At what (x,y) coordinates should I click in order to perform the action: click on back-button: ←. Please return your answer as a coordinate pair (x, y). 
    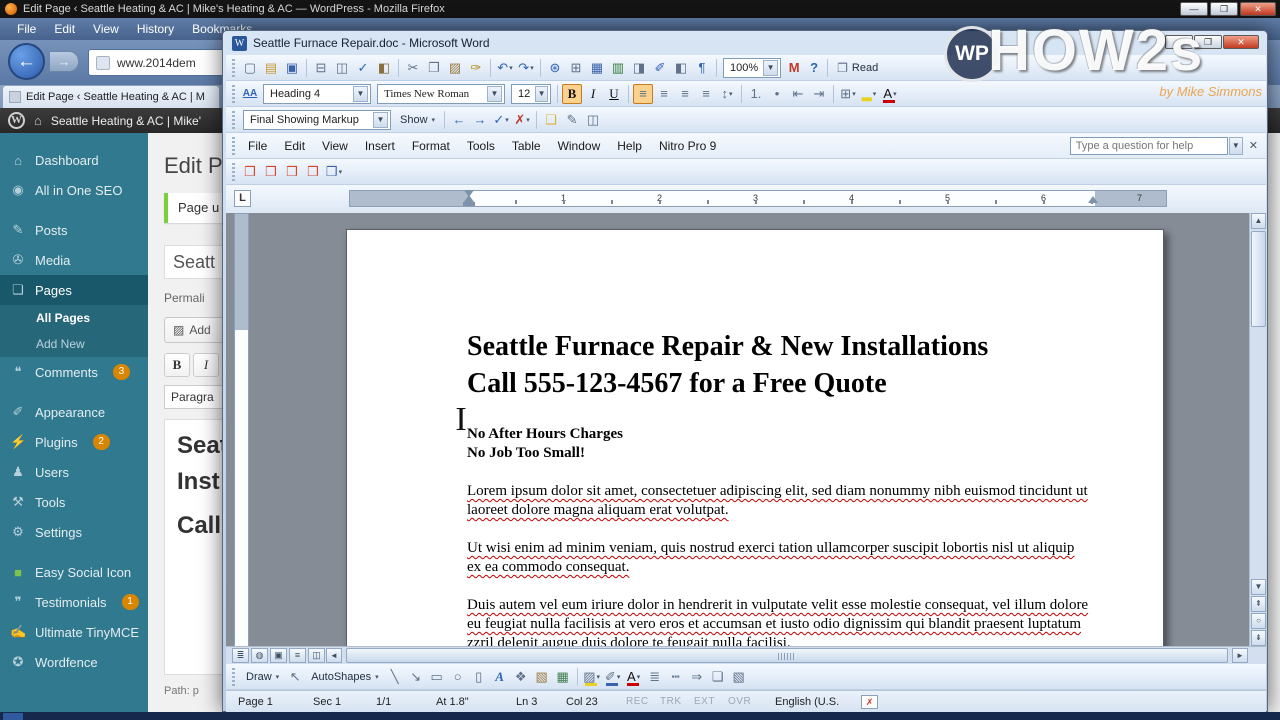
    Looking at the image, I should click on (26, 61).